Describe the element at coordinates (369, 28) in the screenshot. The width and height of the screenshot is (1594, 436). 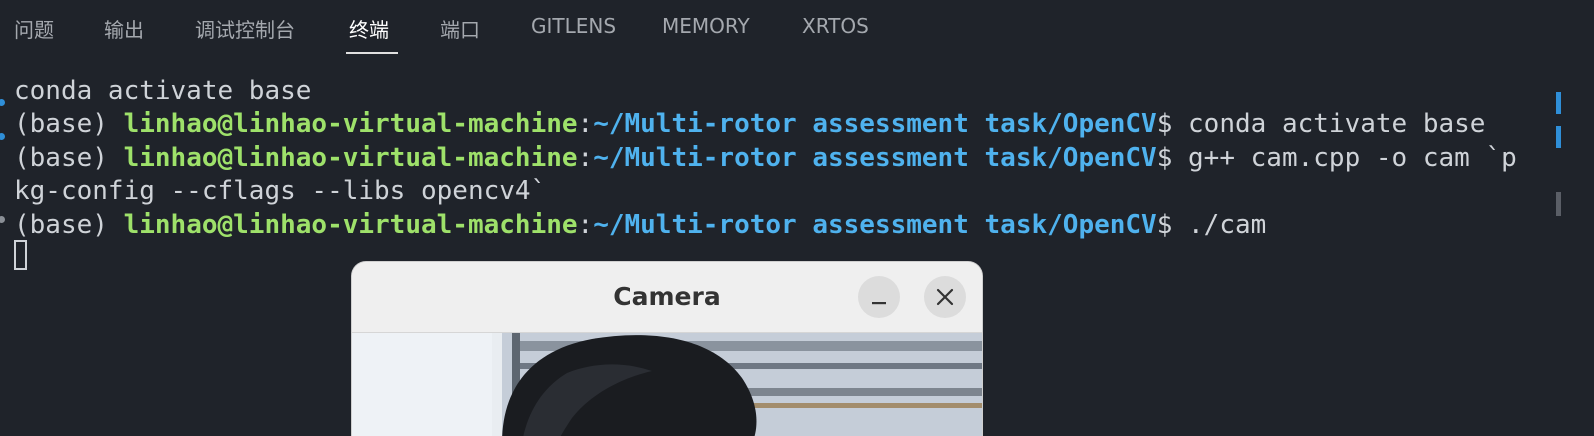
I see `tab-terminal: 终端` at that location.